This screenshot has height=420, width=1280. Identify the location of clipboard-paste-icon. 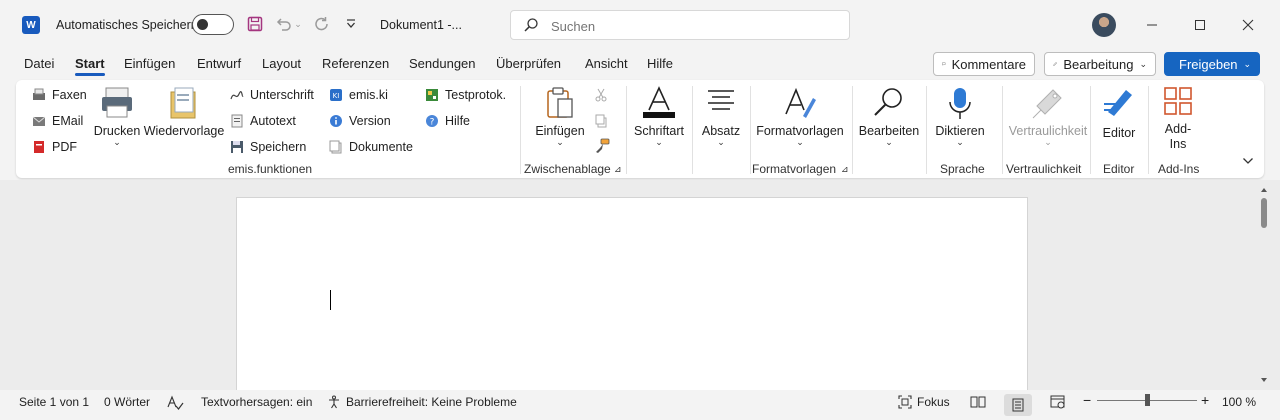
(560, 102).